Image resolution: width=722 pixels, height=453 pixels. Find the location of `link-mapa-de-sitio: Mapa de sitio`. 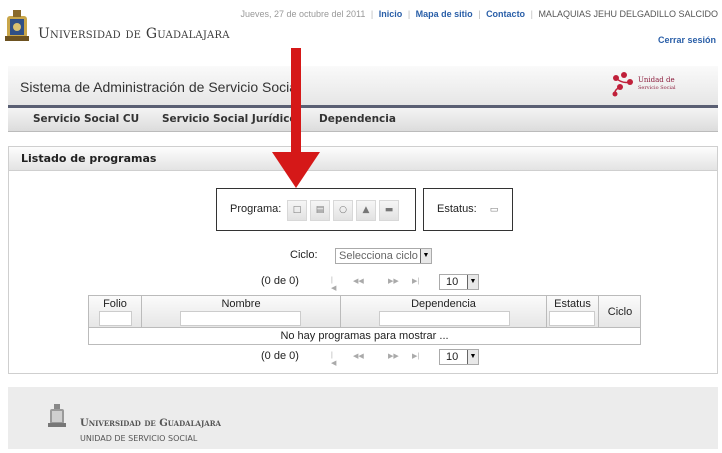

link-mapa-de-sitio: Mapa de sitio is located at coordinates (444, 14).